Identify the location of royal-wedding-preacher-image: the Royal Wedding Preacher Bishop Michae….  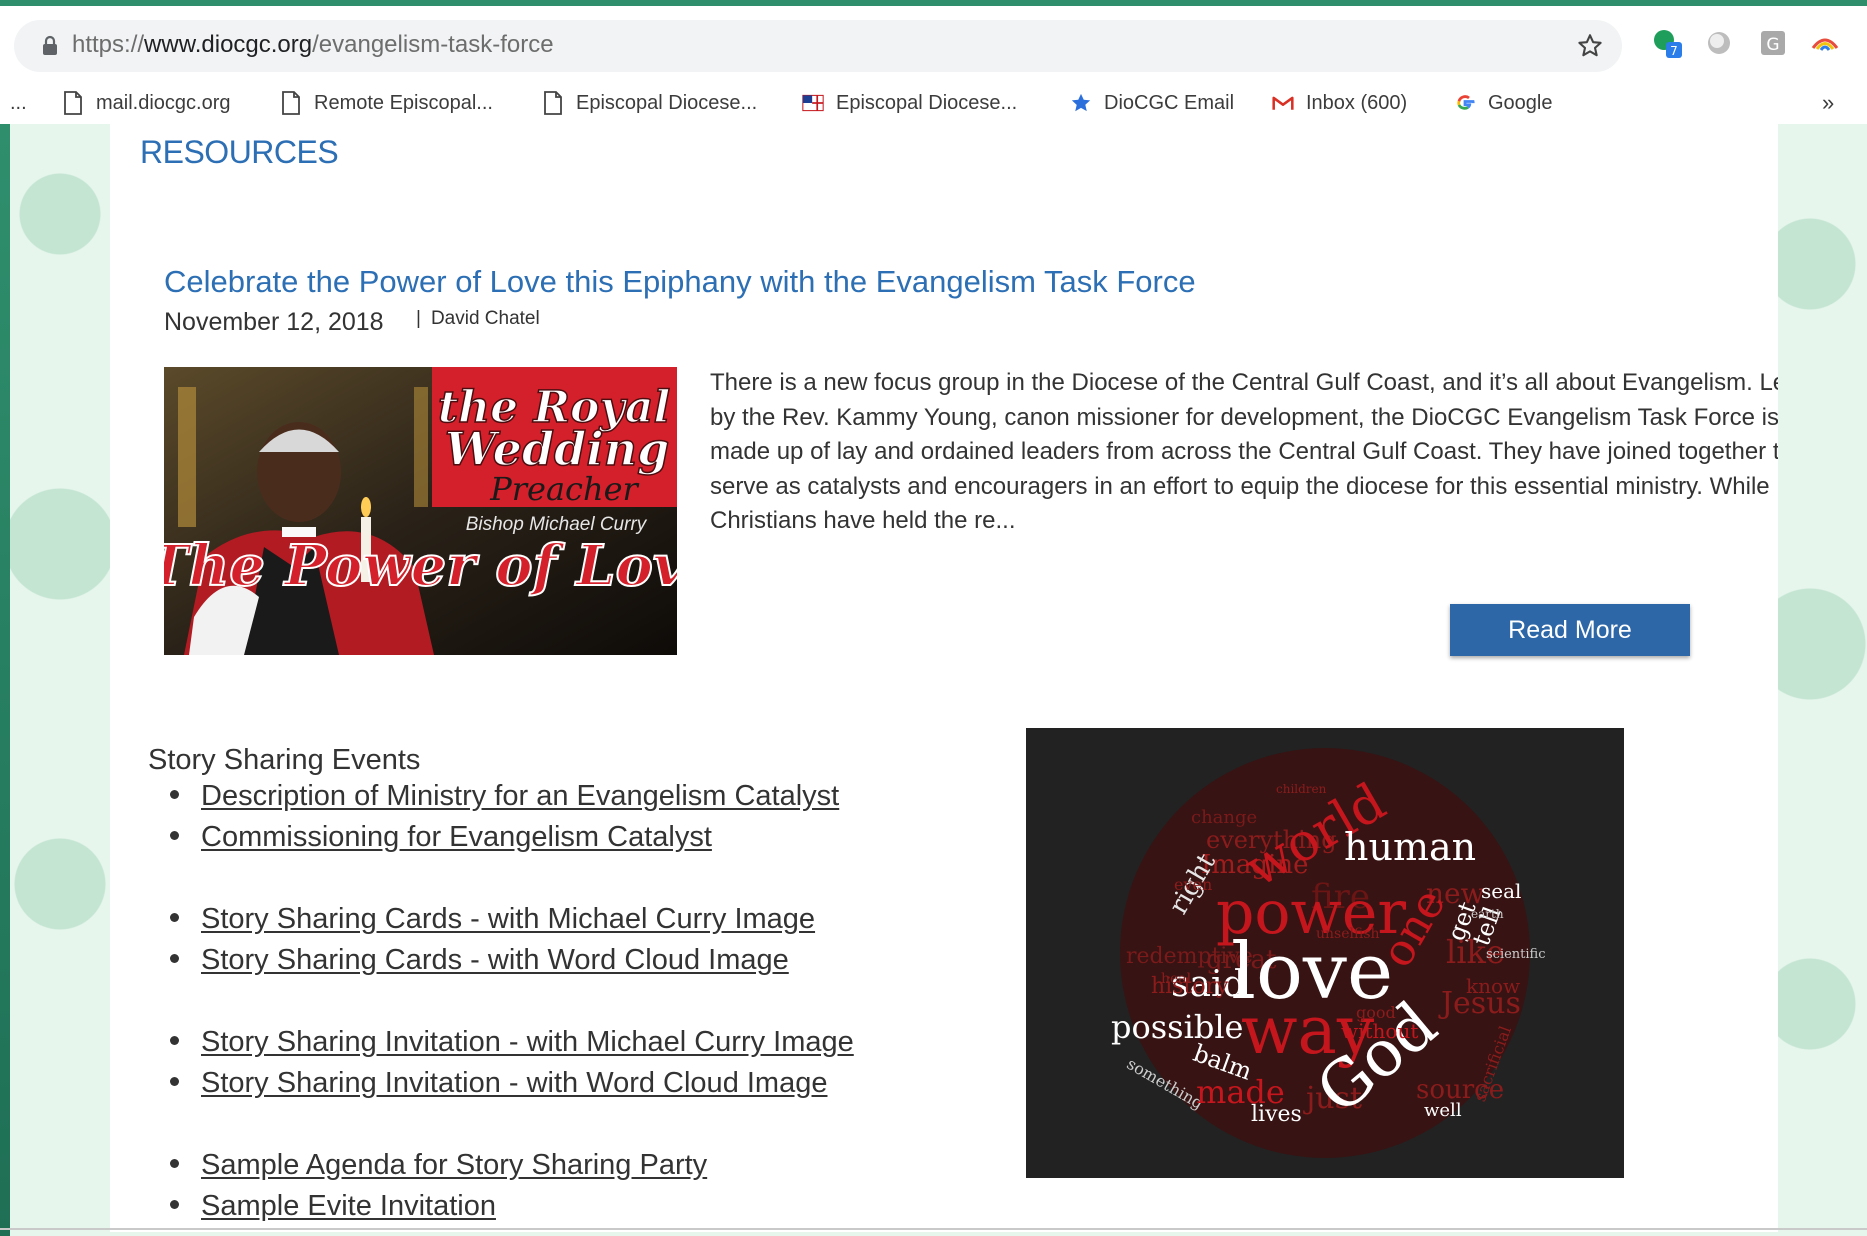
(420, 511).